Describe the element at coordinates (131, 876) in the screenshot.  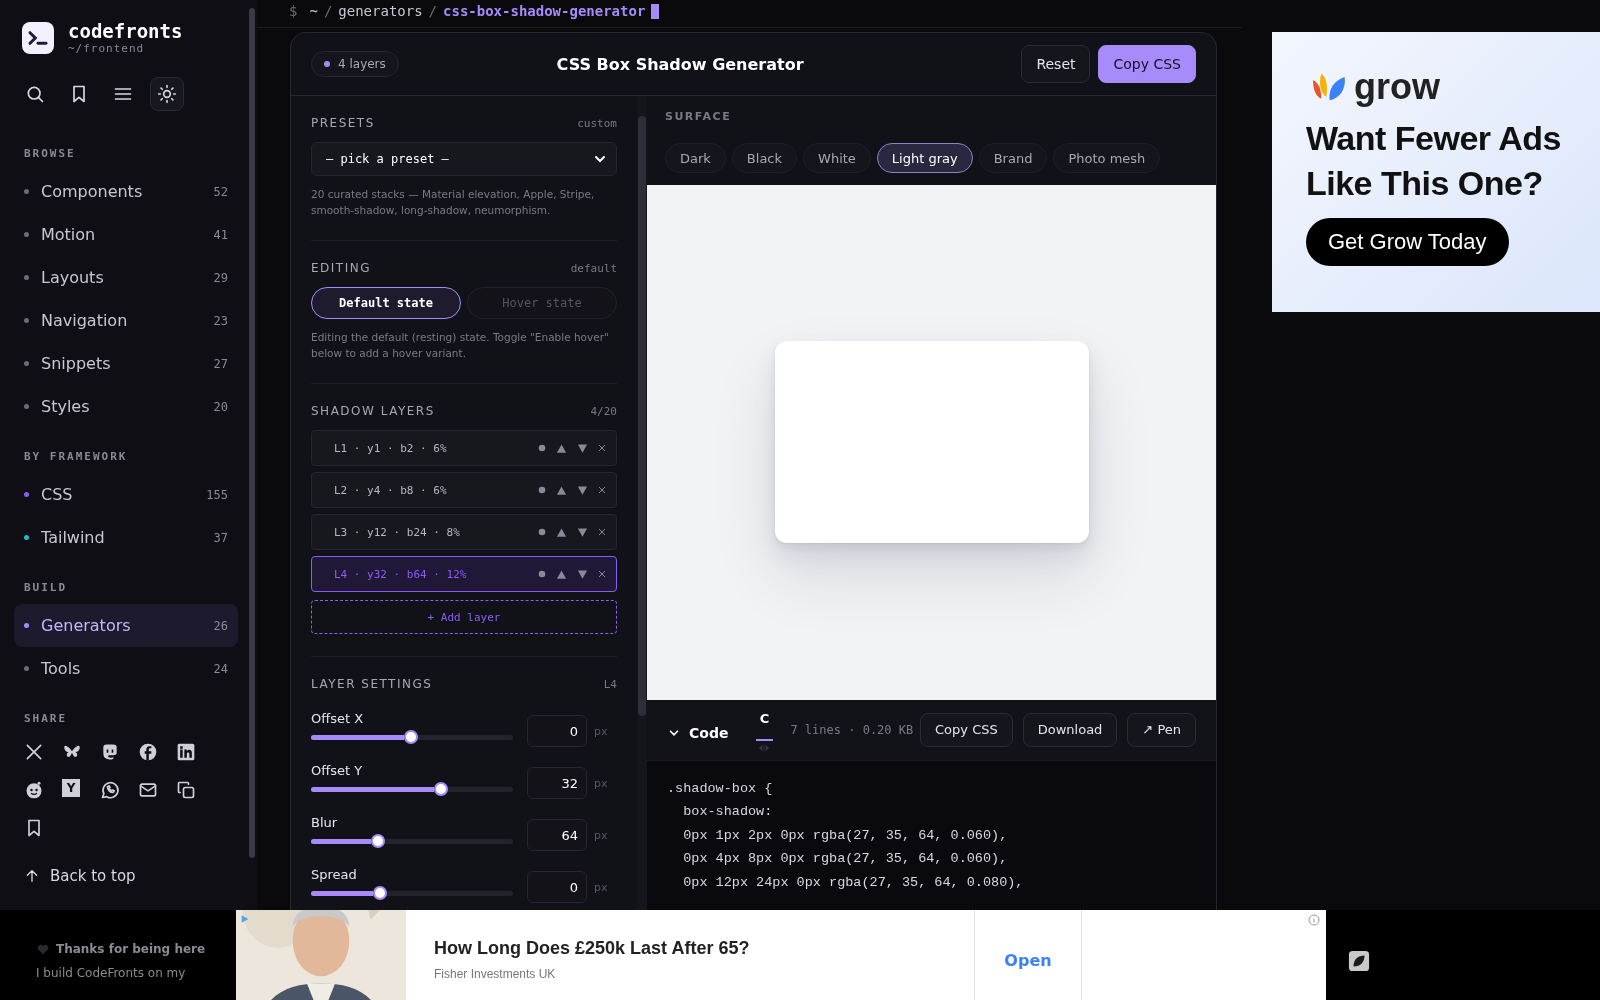
I see `back-to-top-link: Back to top` at that location.